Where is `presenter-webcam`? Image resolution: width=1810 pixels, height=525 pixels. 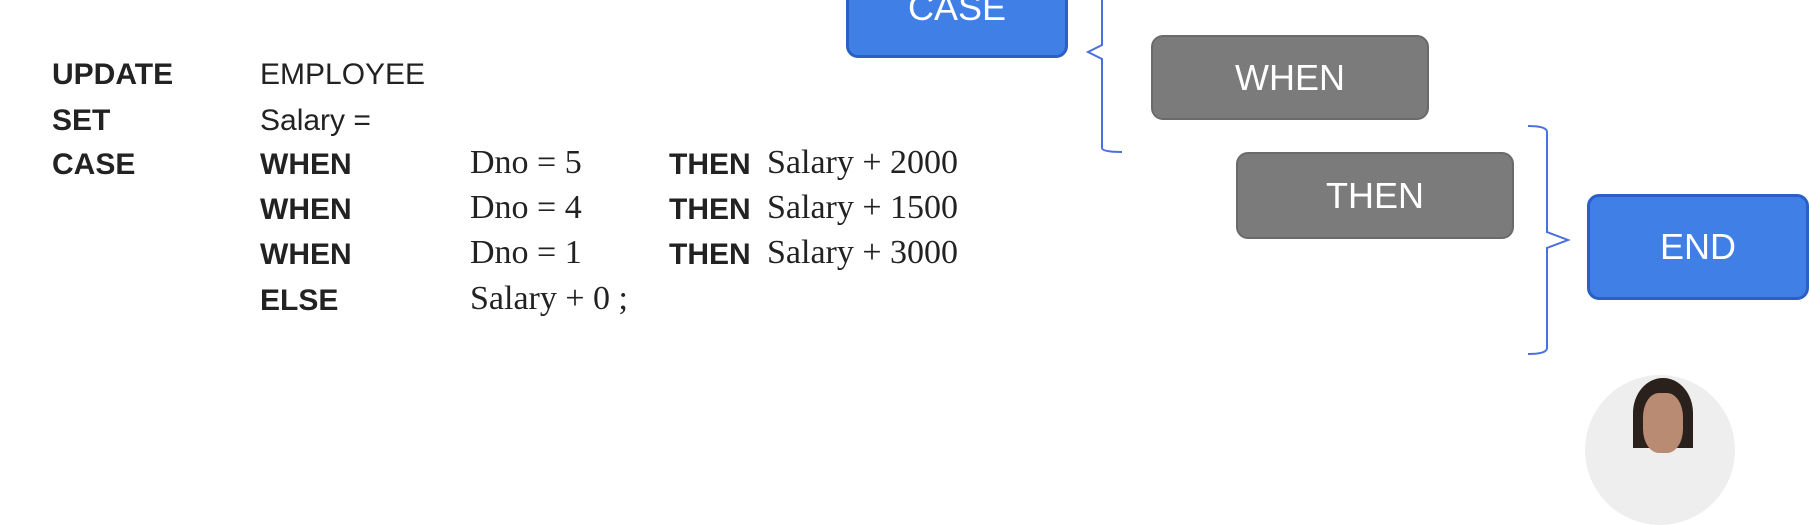 presenter-webcam is located at coordinates (1660, 450).